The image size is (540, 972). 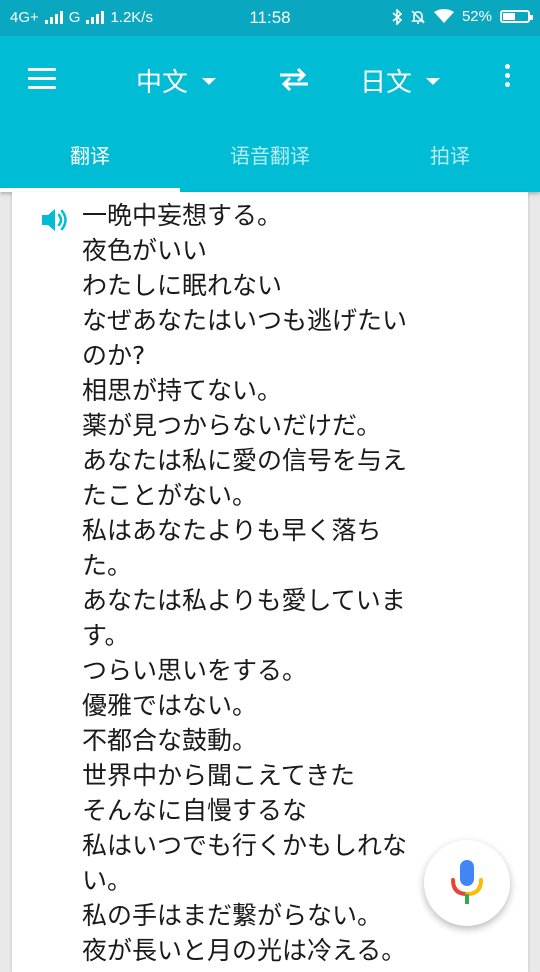 I want to click on result-line: 一晩中妄想する。, so click(x=182, y=215).